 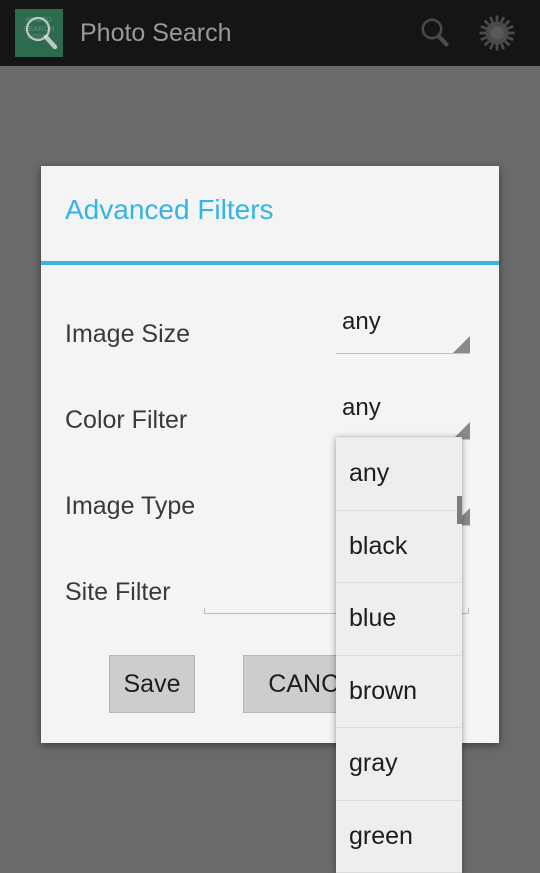 I want to click on label-image-size: Image Size, so click(x=127, y=334).